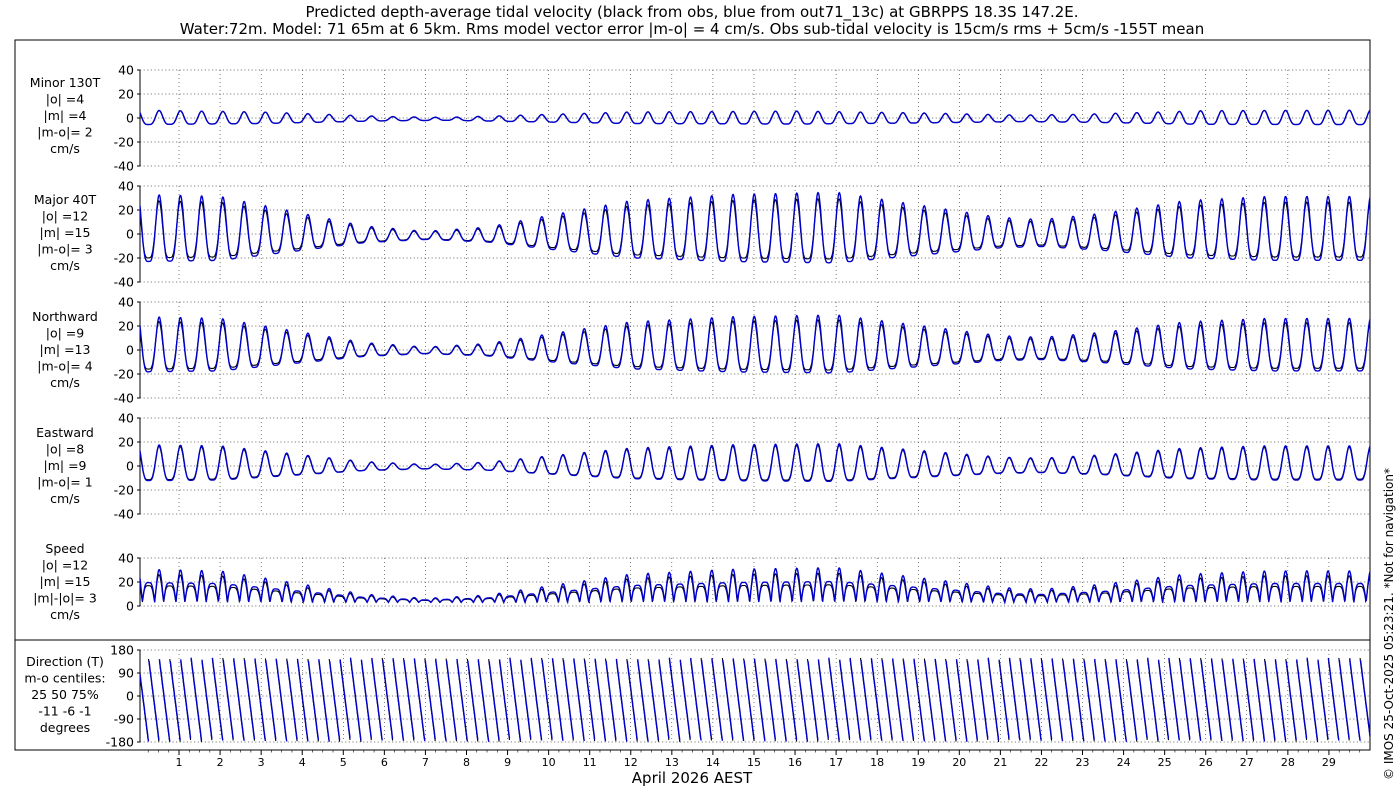 The width and height of the screenshot is (1400, 800). I want to click on panel-label-northward-4: cm/s, so click(65, 382).